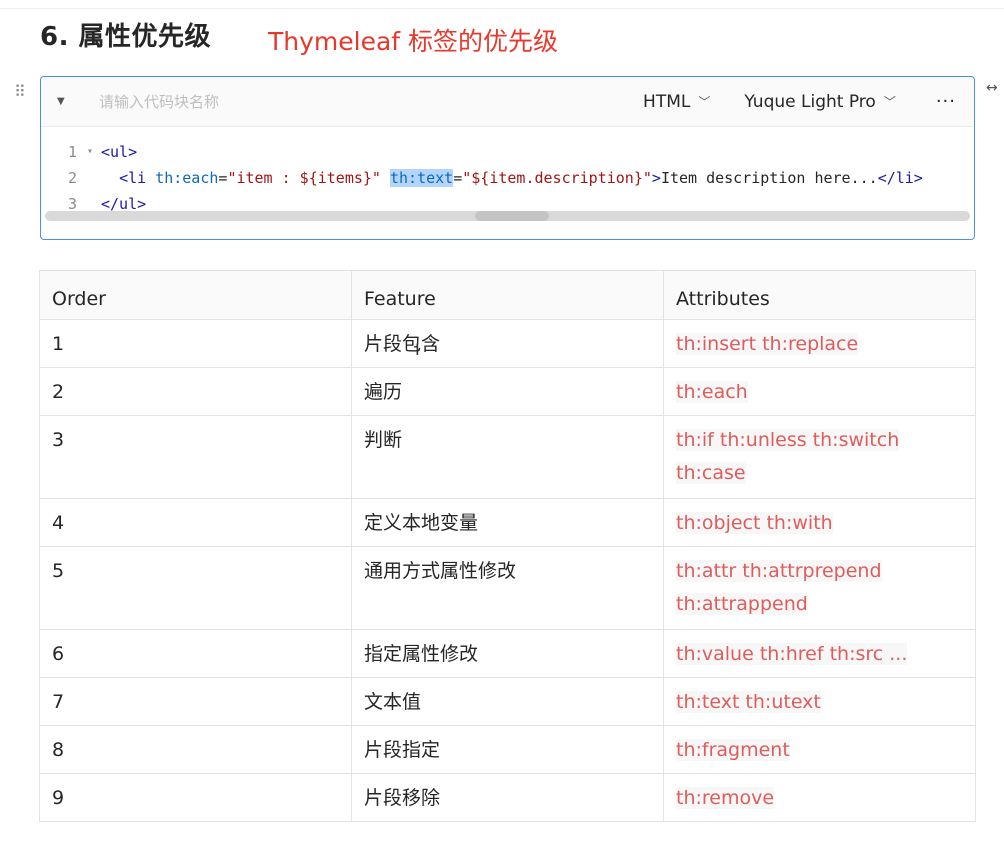  I want to click on code-token: =, so click(458, 178).